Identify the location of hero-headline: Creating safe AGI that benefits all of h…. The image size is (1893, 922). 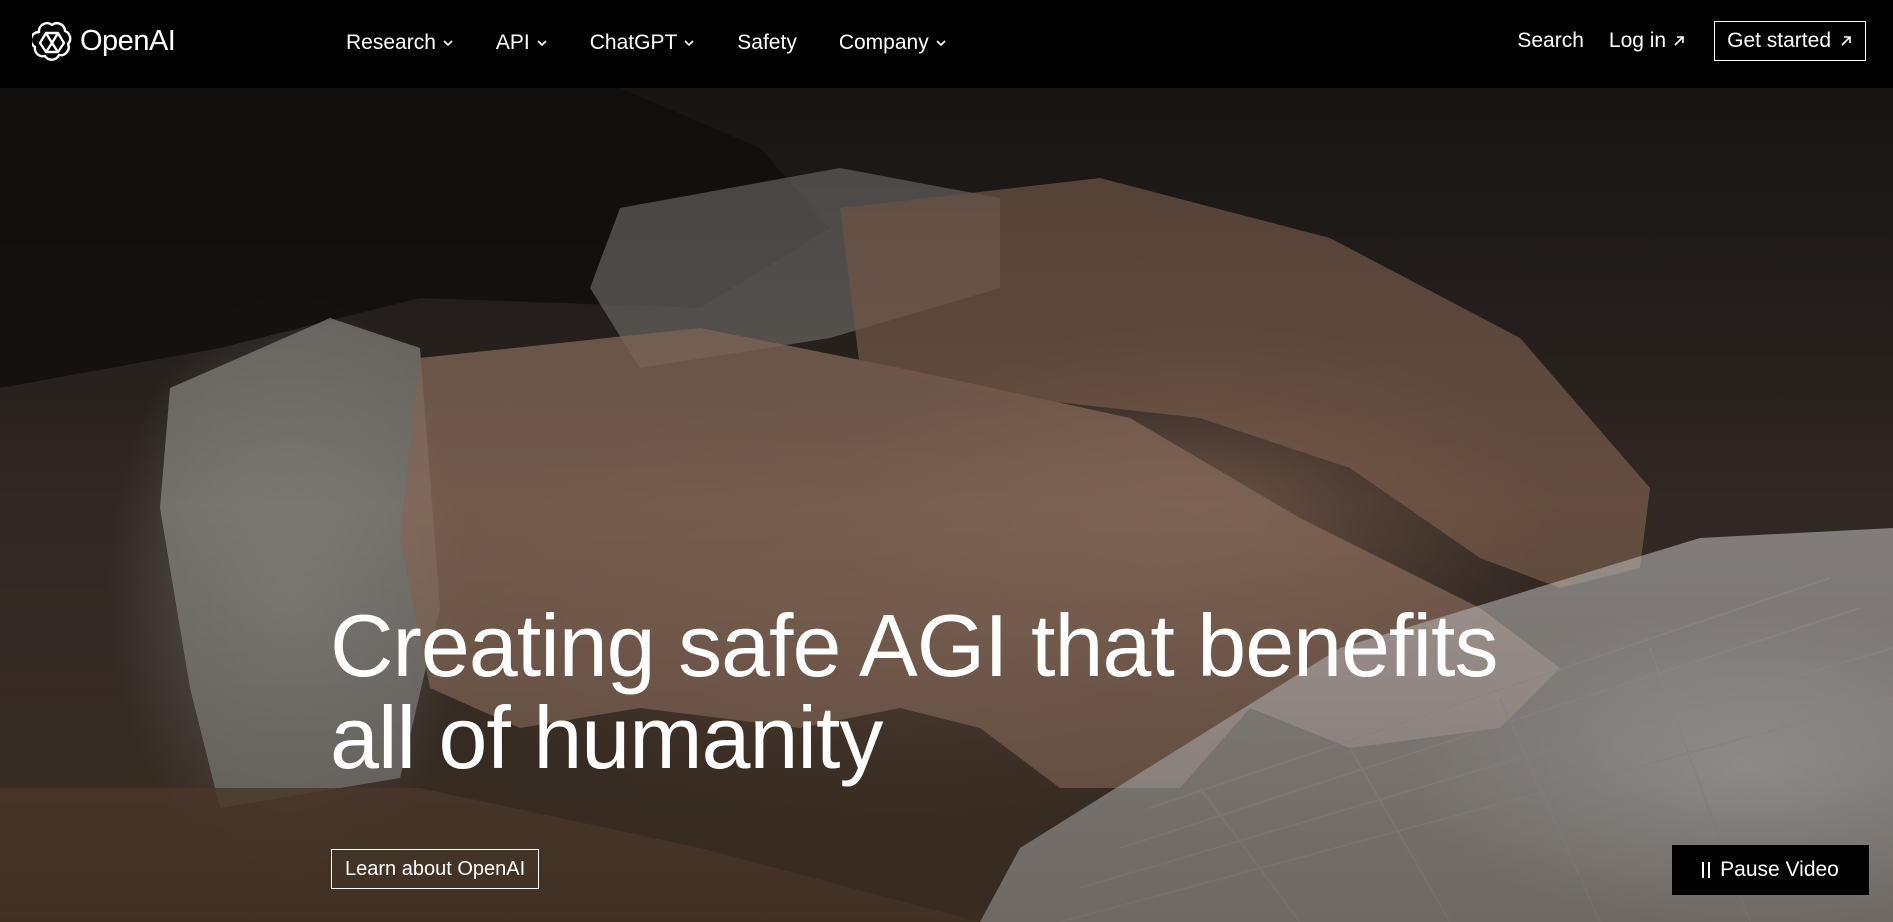
(980, 692).